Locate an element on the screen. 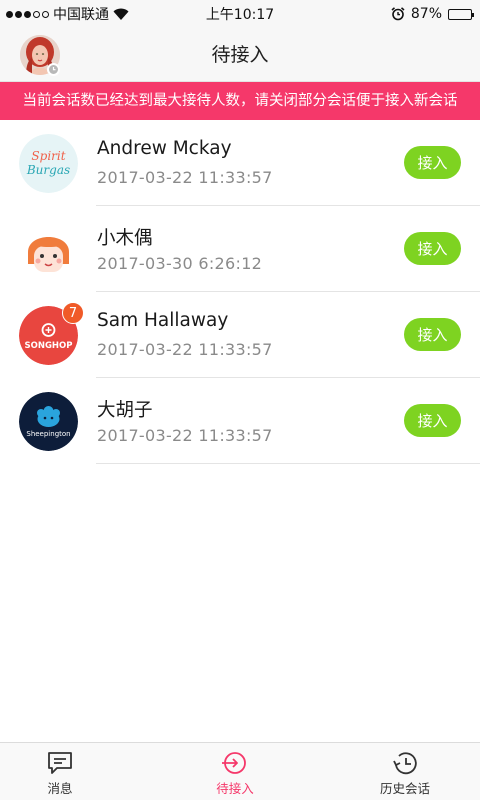 The image size is (480, 800). tab-history: 历史会话 is located at coordinates (405, 771).